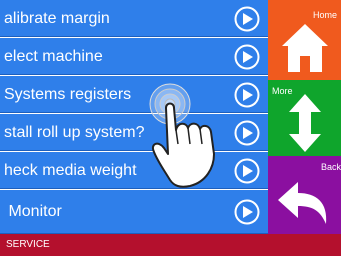  What do you see at coordinates (305, 123) in the screenshot?
I see `up-down-arrow-icon` at bounding box center [305, 123].